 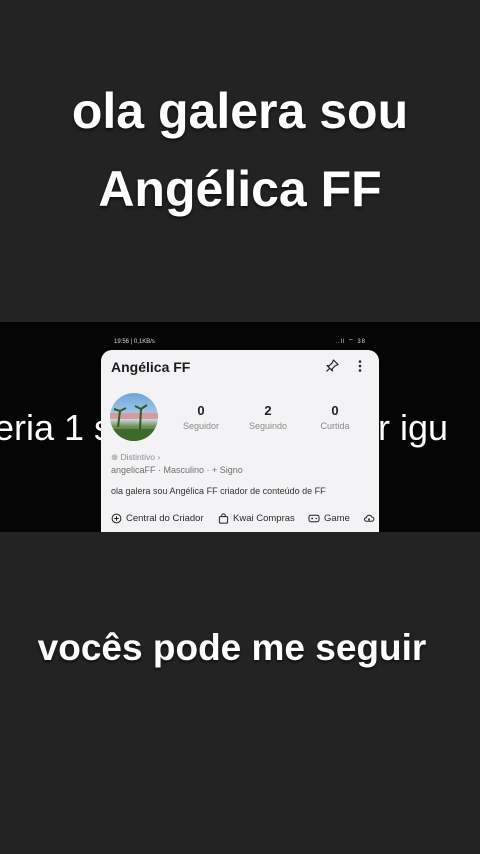 I want to click on stat-following: 2 Seguindo, so click(x=268, y=418).